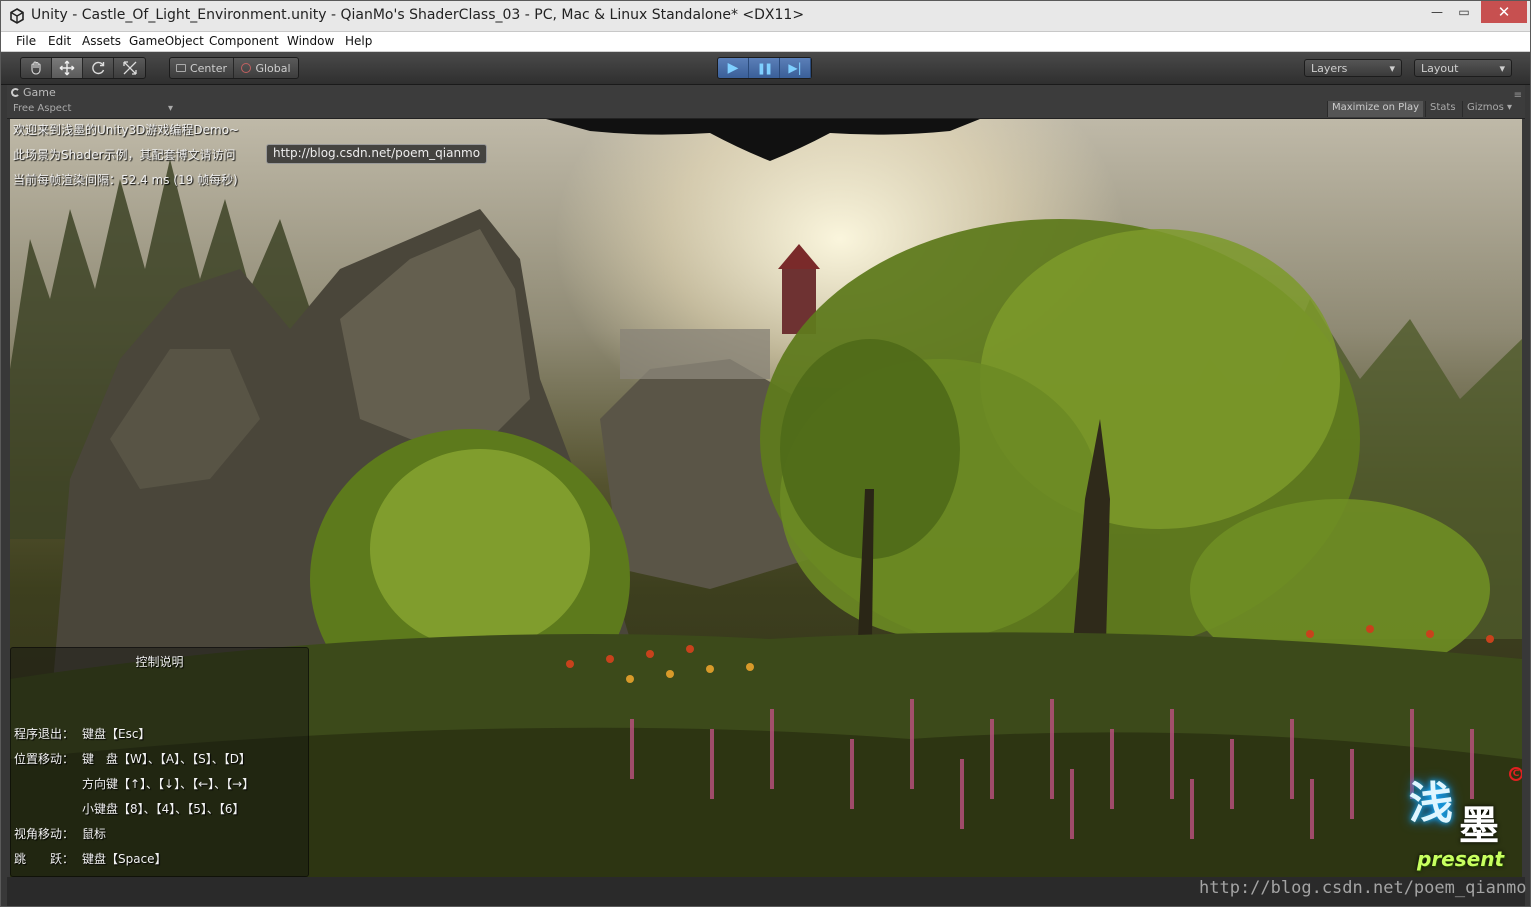  What do you see at coordinates (1431, 803) in the screenshot?
I see `logo-char-1: 浅` at bounding box center [1431, 803].